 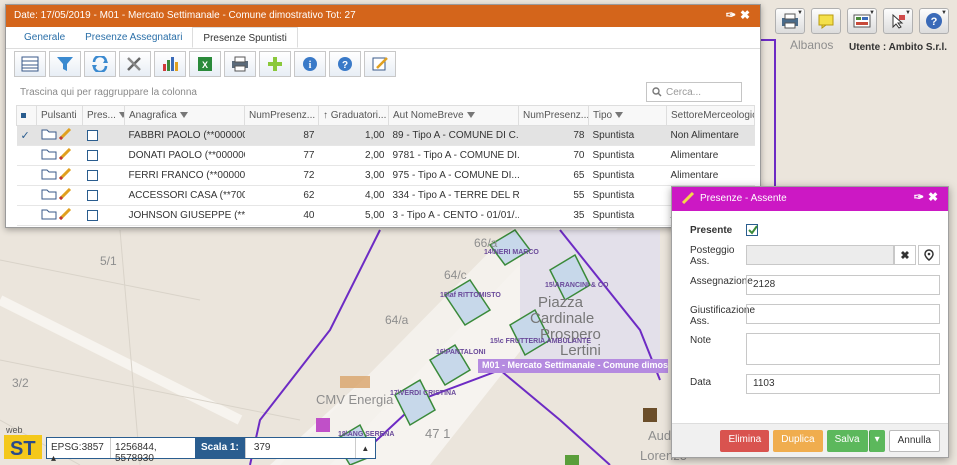 I want to click on print-icon: ▼, so click(x=790, y=21).